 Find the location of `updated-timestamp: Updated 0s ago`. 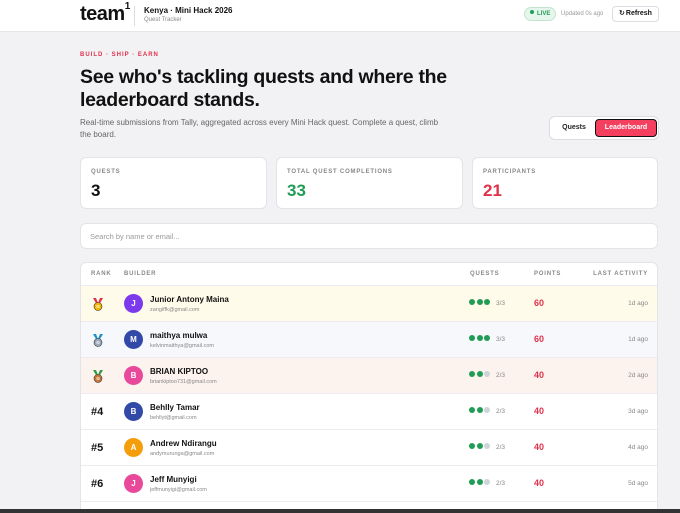

updated-timestamp: Updated 0s ago is located at coordinates (582, 14).